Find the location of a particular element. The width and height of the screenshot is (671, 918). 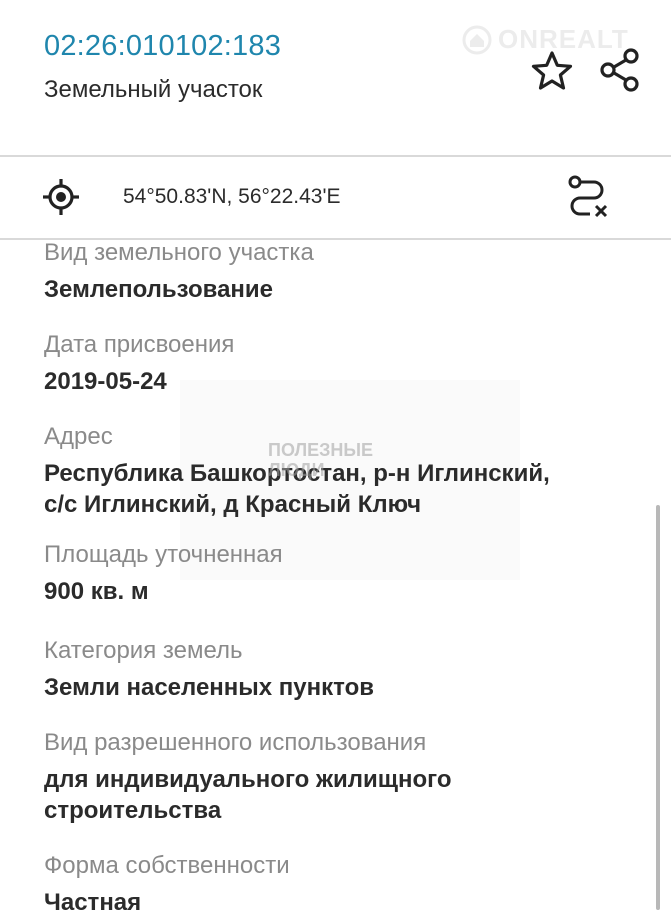

field-value: Частная is located at coordinates (93, 902).